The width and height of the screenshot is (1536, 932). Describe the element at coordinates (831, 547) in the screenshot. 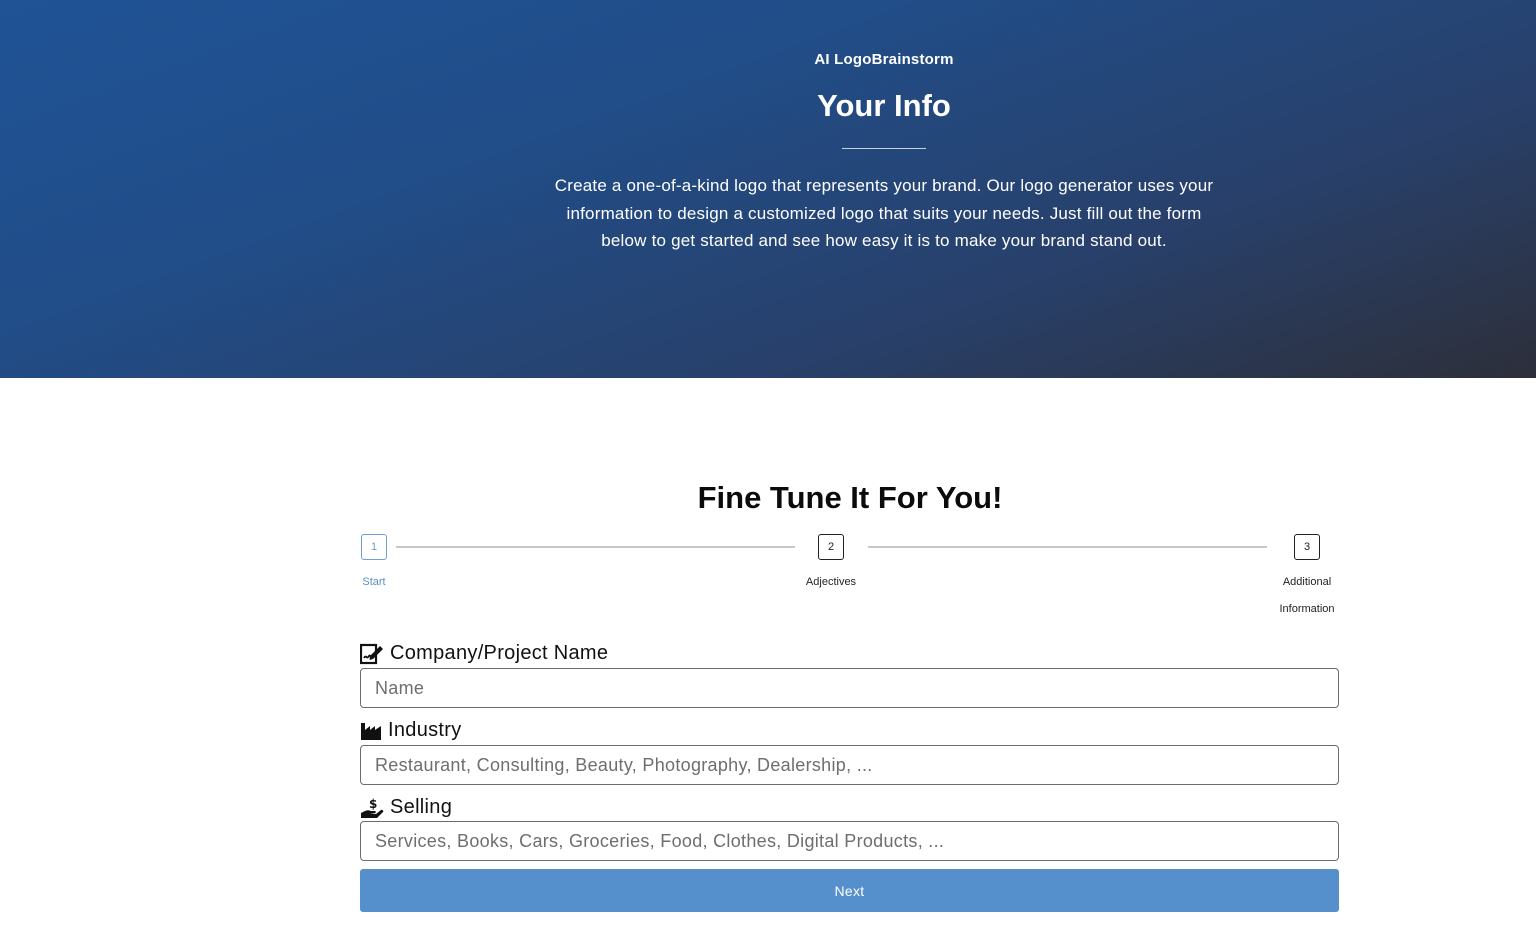

I see `step-2-number: 2` at that location.